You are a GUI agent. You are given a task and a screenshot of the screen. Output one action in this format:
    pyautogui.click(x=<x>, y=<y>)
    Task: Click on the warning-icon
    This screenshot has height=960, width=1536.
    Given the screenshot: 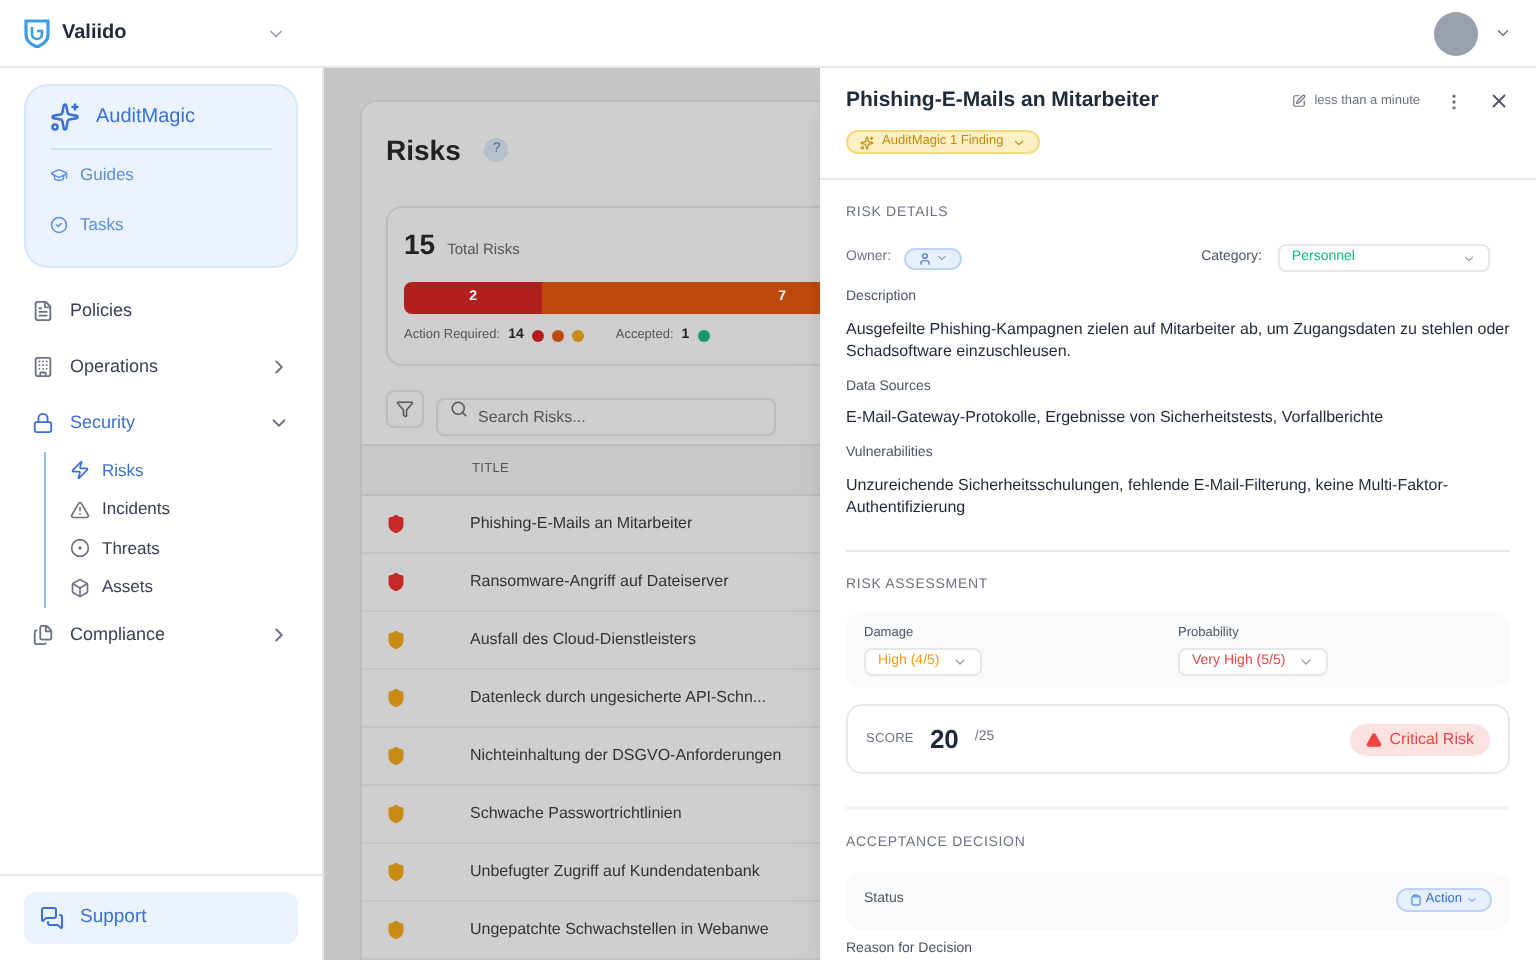 What is the action you would take?
    pyautogui.click(x=1373, y=739)
    